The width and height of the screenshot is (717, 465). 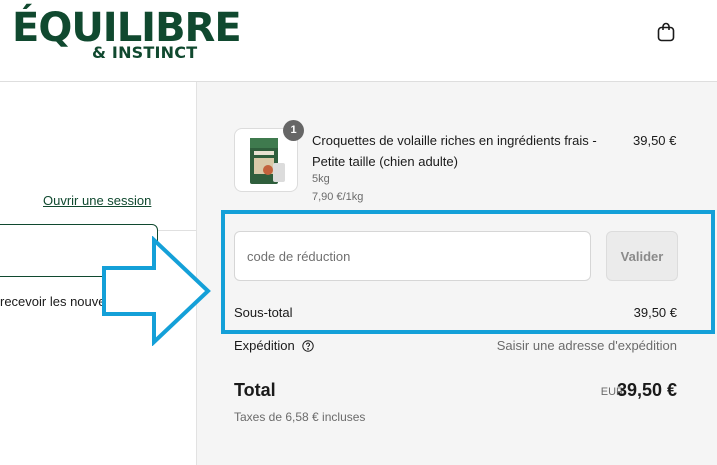 I want to click on subtotal-label: Sous-total, so click(x=263, y=312).